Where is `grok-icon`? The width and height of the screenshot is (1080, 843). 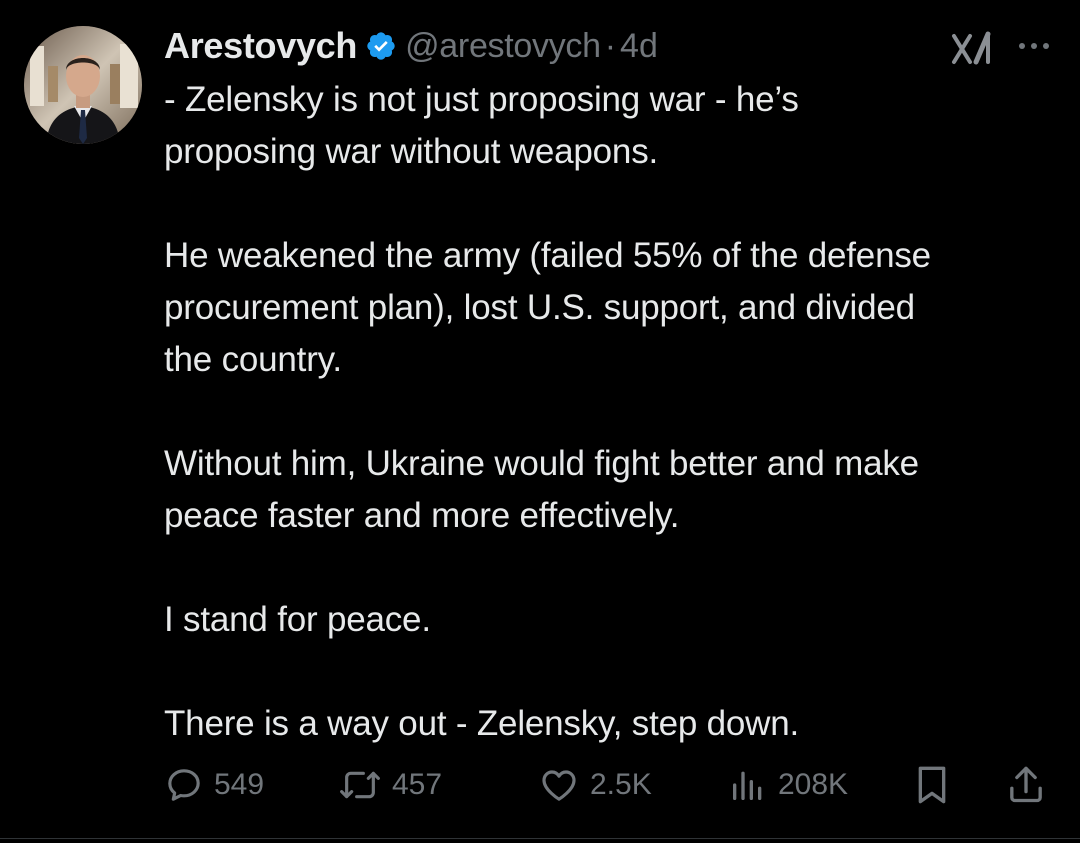
grok-icon is located at coordinates (972, 49).